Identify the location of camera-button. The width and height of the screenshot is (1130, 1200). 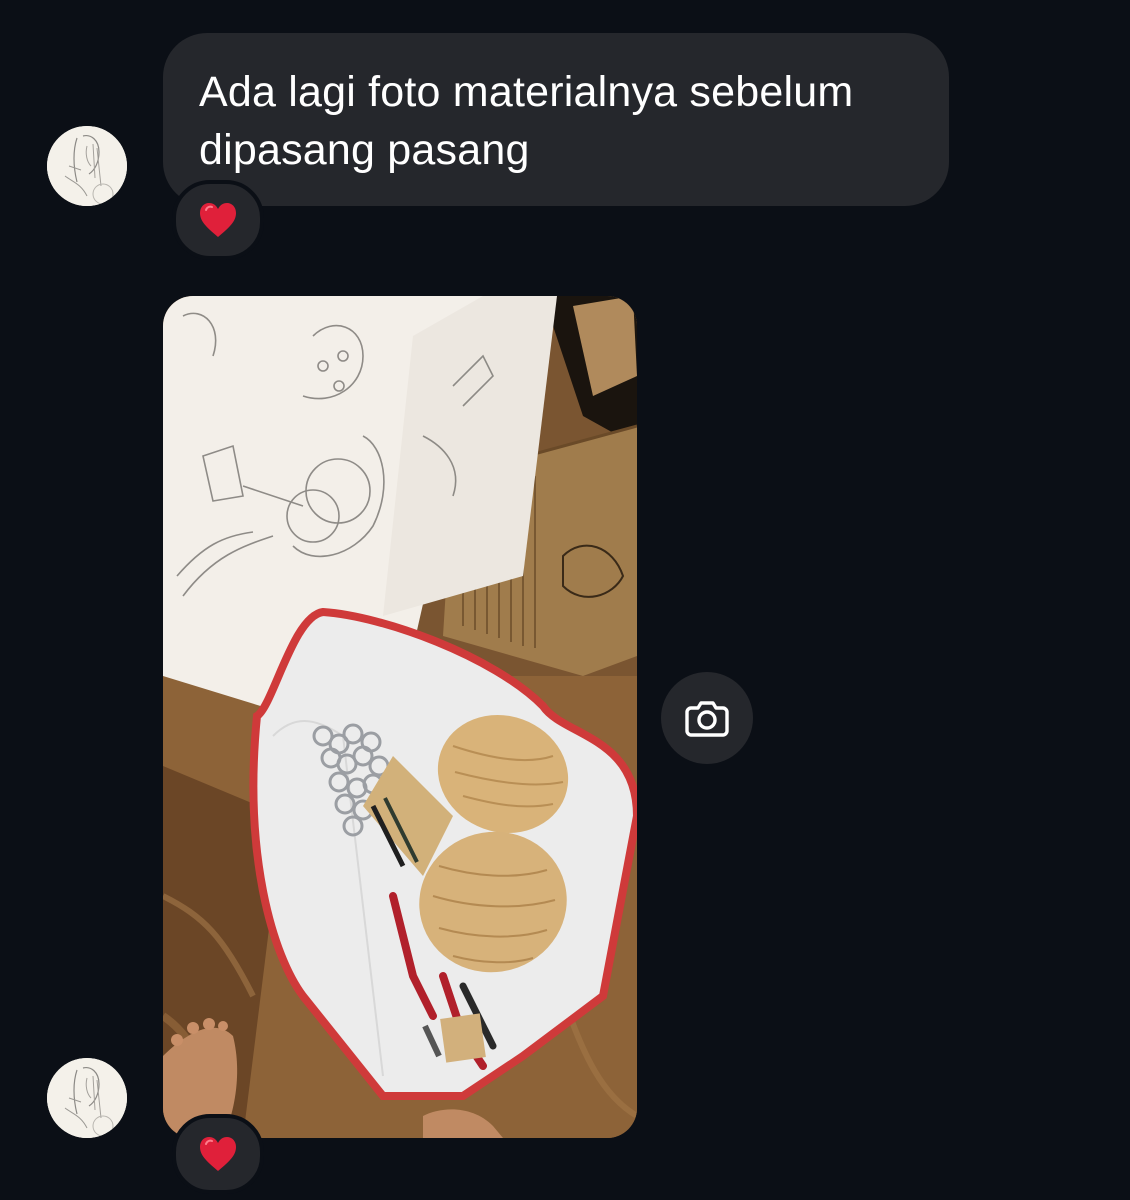
(707, 718).